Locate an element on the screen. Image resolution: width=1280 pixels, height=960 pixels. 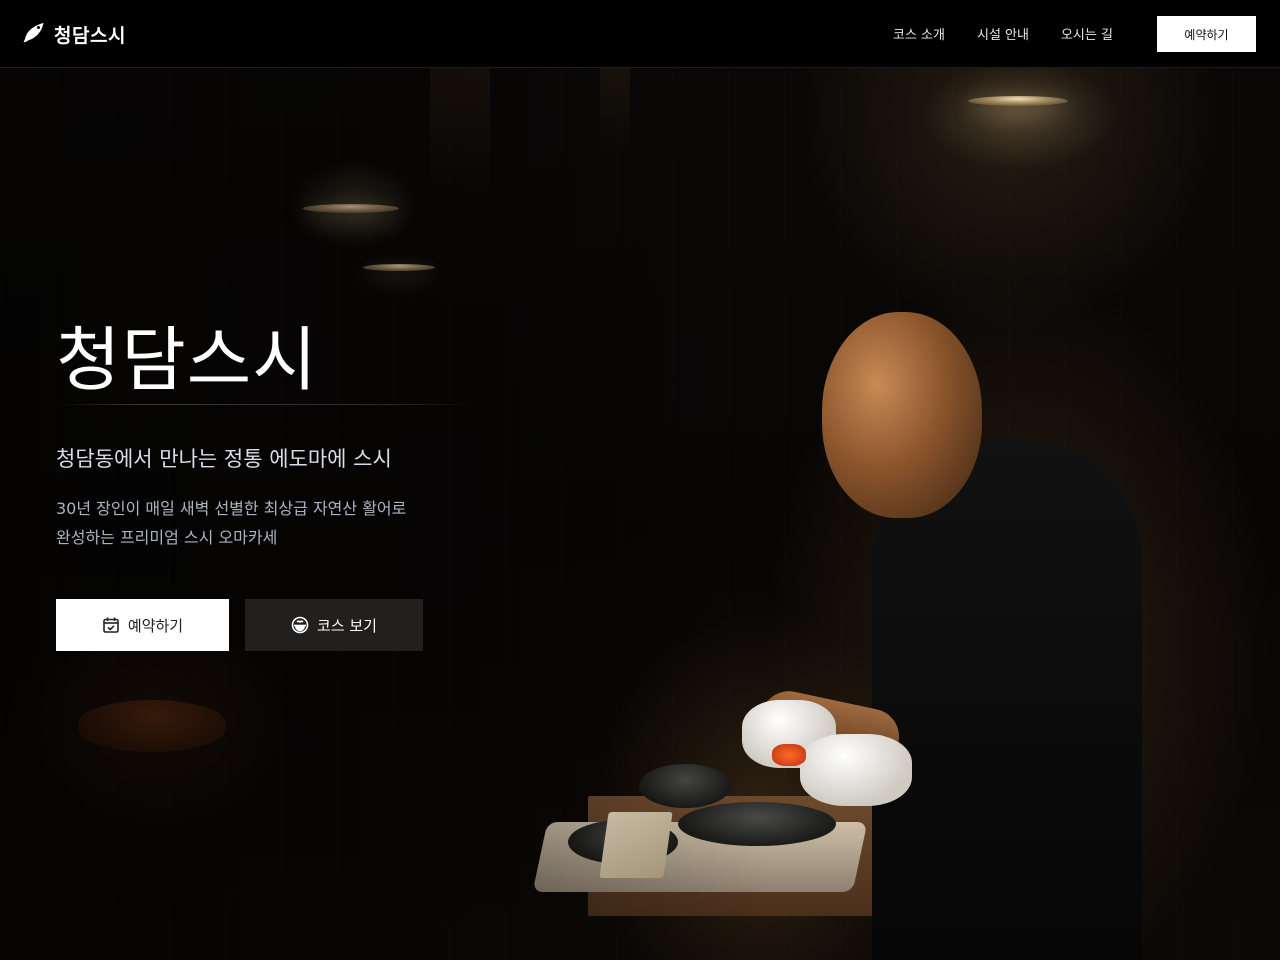
reserve-button: 예약하기 is located at coordinates (142, 625).